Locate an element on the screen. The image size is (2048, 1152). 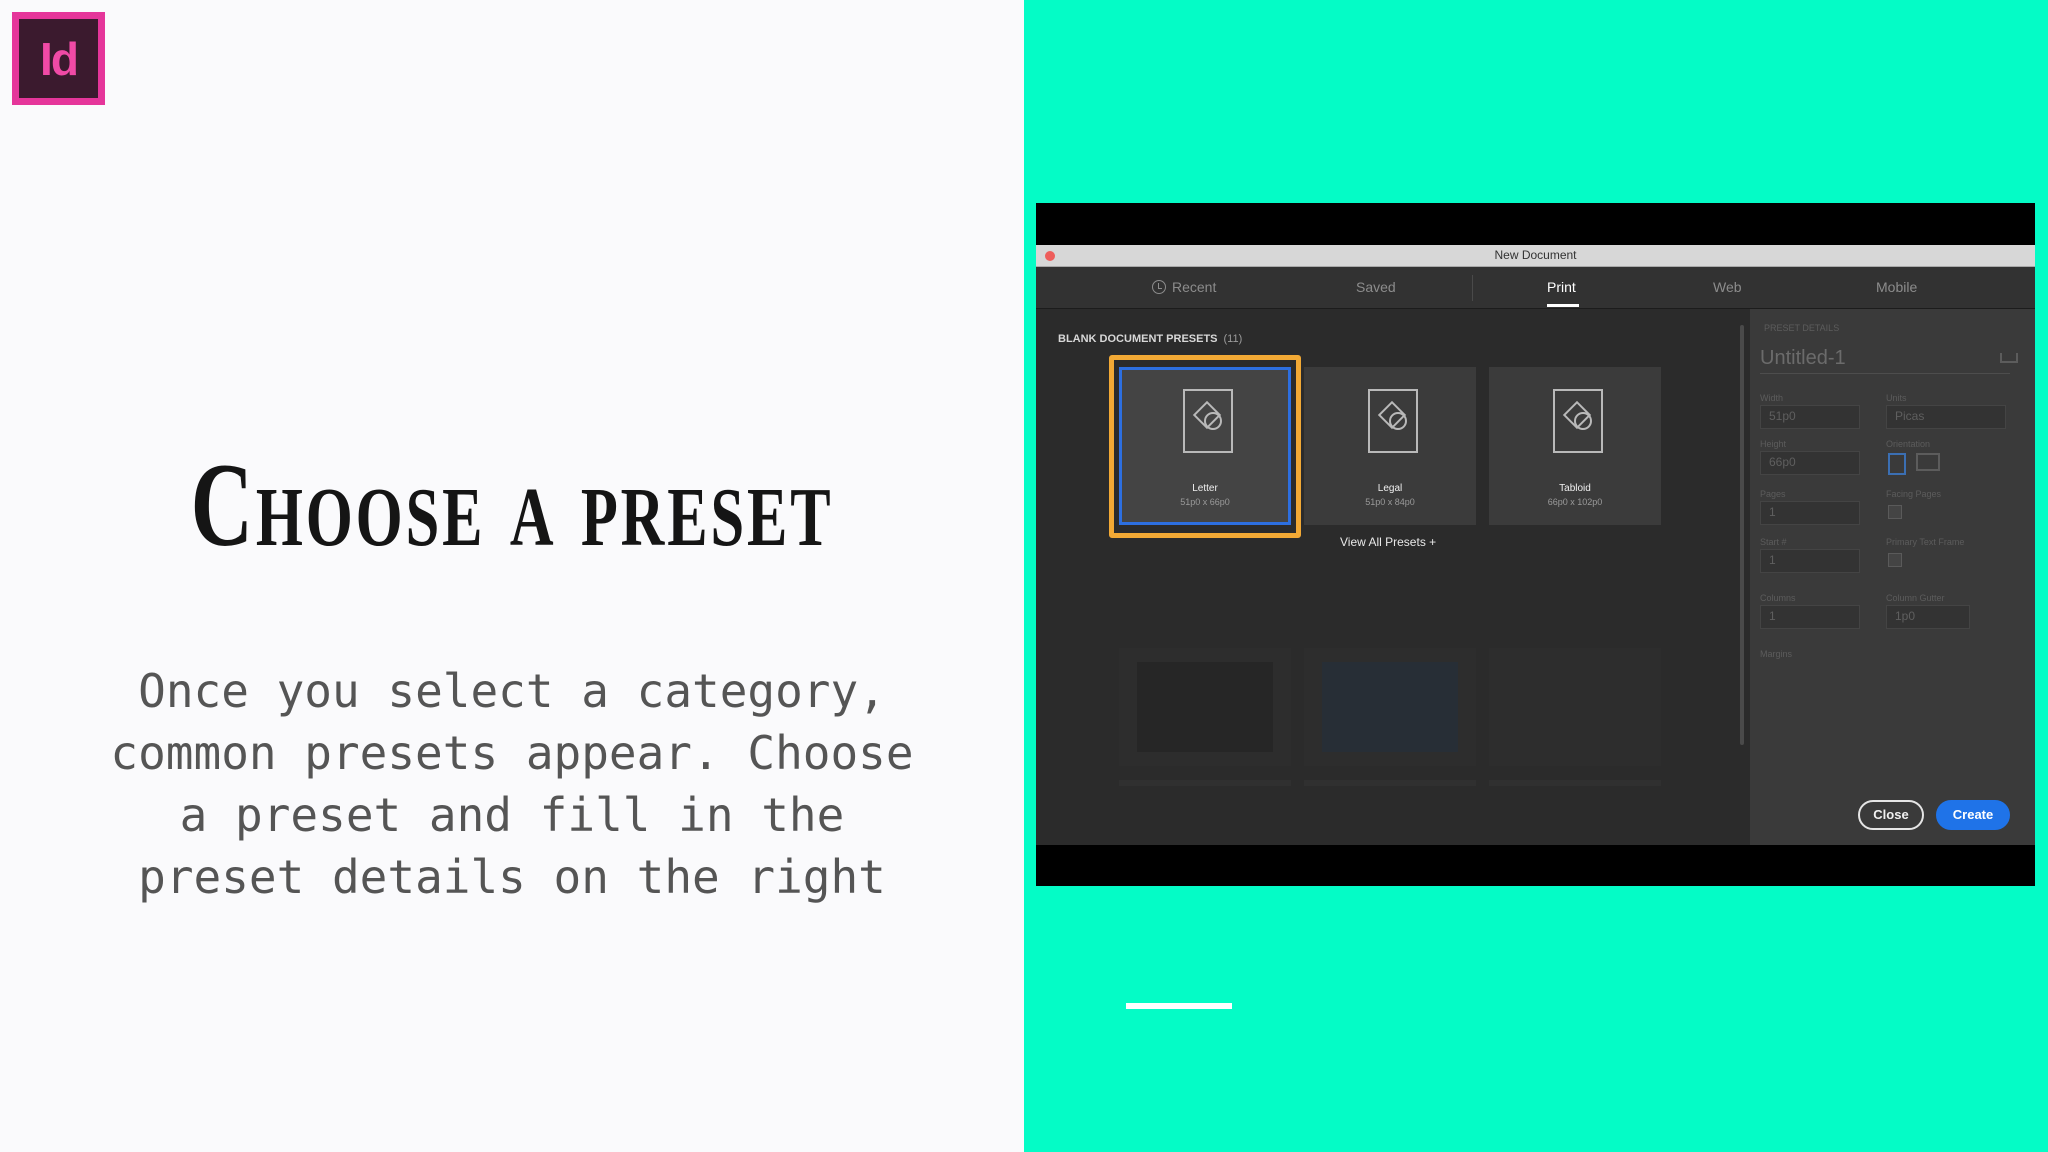
view-all-label: View All Presets is located at coordinates (1383, 542).